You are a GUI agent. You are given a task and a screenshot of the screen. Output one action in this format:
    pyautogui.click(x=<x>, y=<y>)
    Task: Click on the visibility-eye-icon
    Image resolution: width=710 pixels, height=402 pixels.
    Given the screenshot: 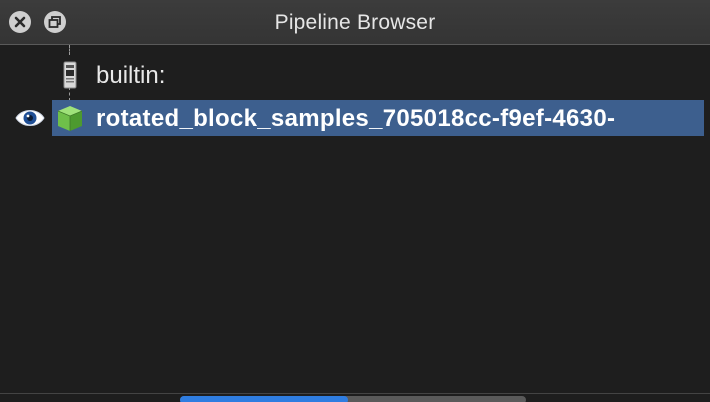 What is the action you would take?
    pyautogui.click(x=30, y=118)
    